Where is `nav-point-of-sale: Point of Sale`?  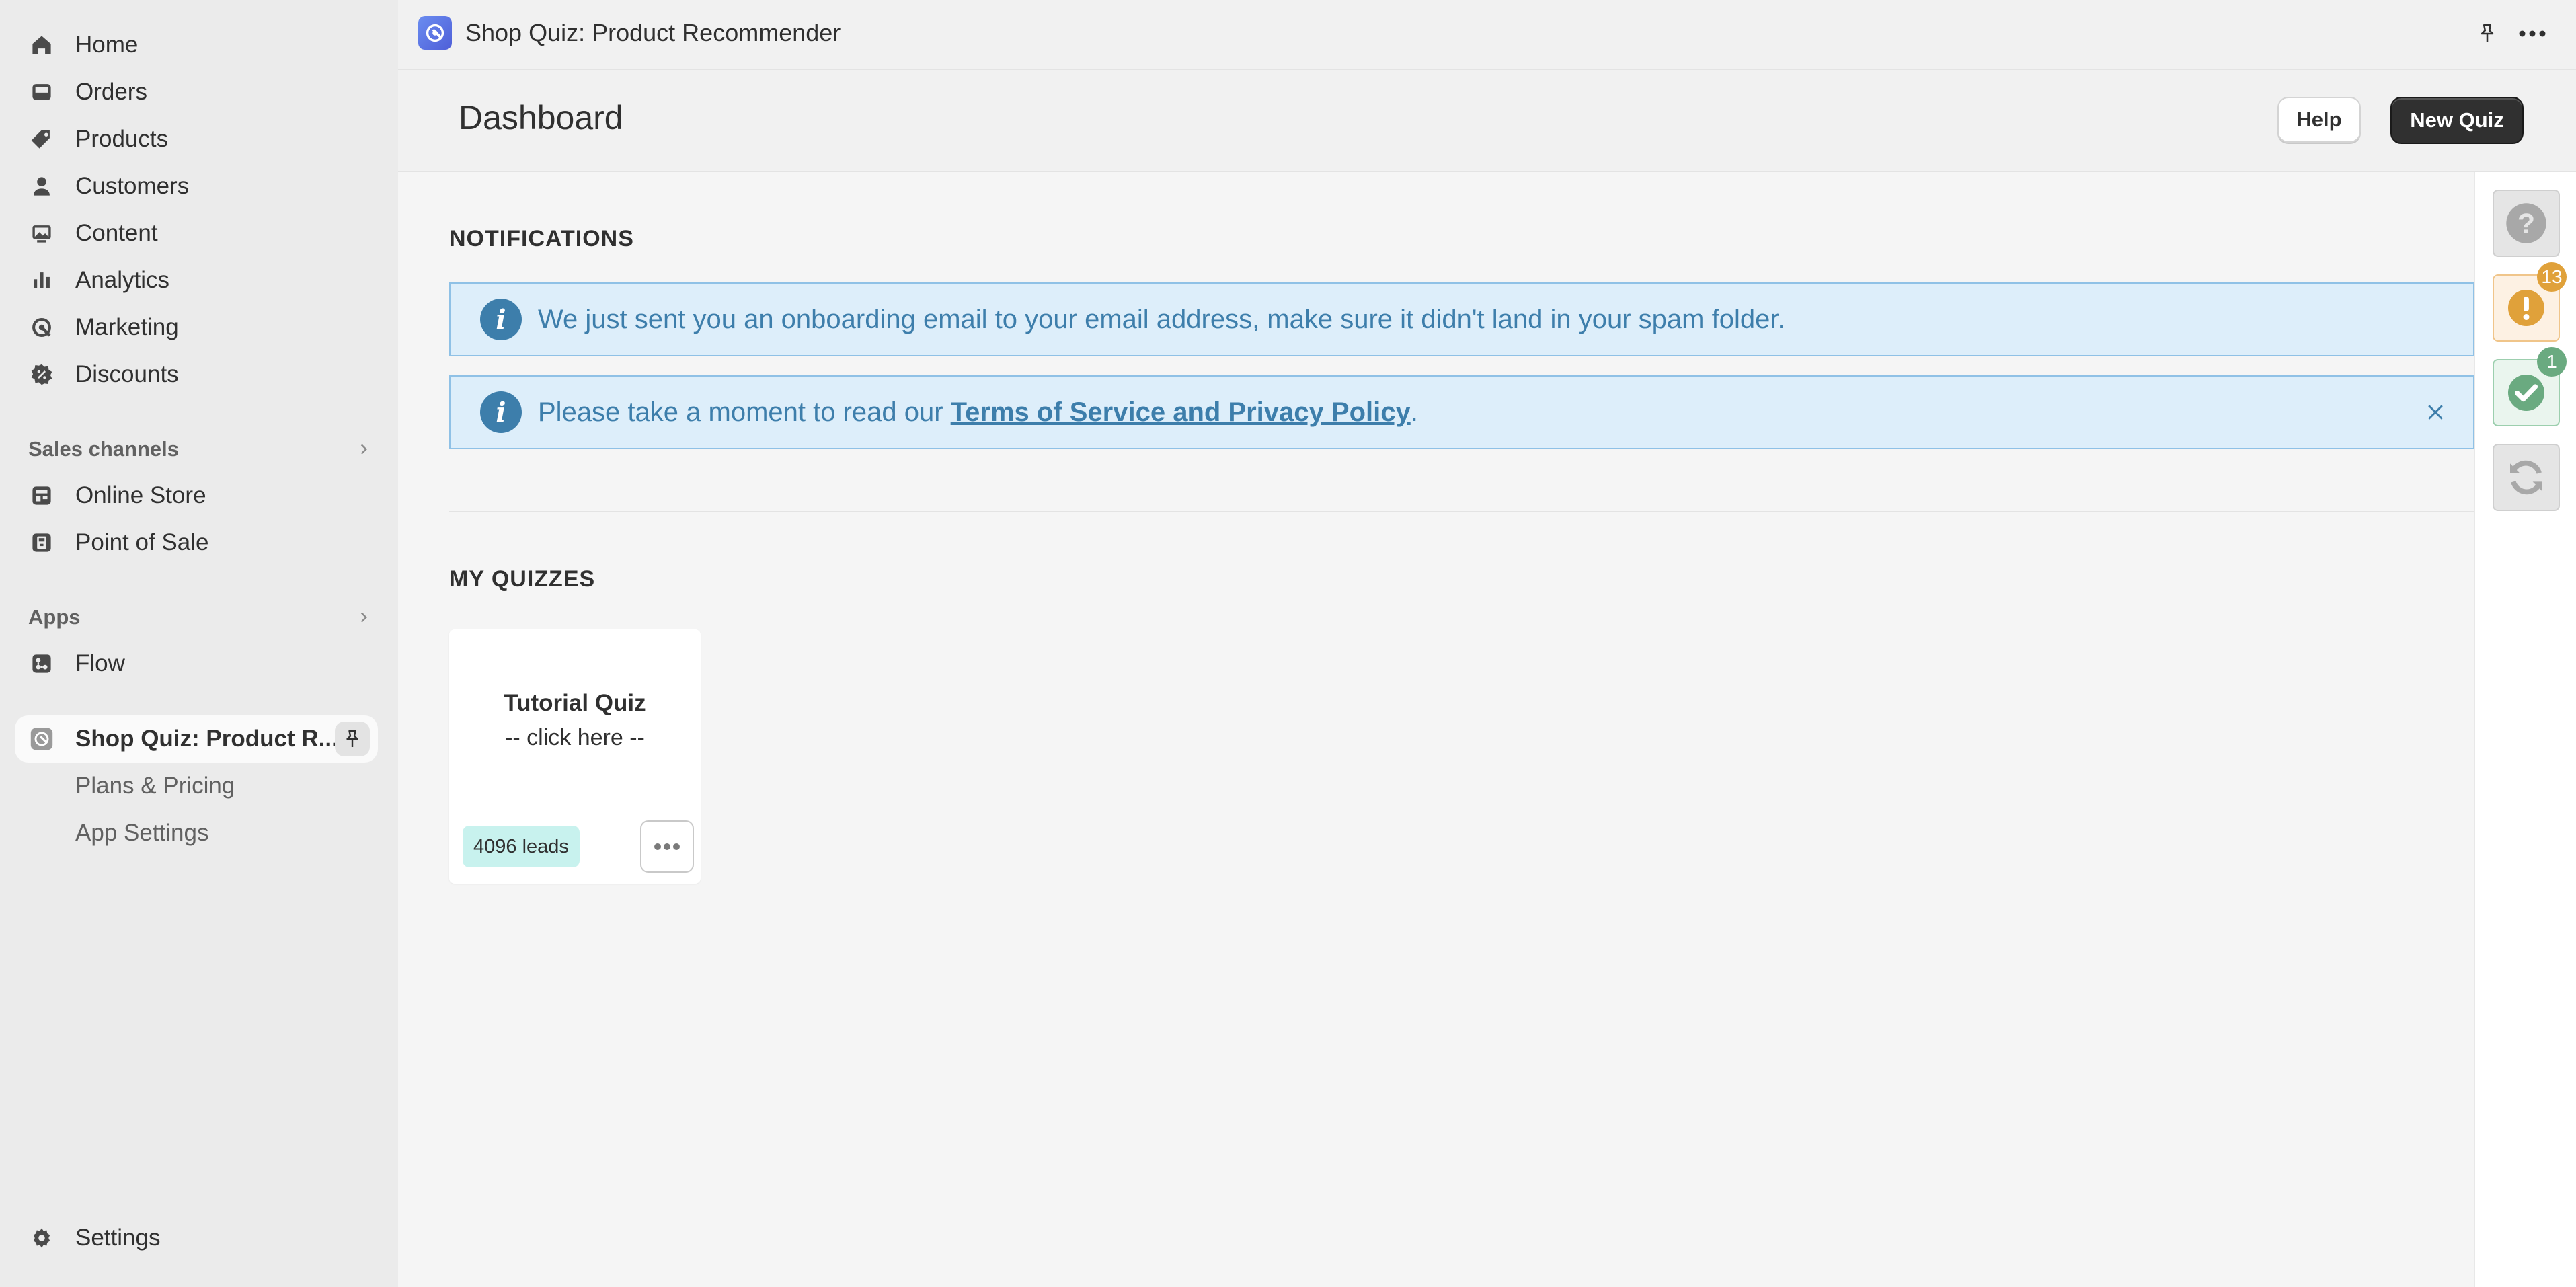 nav-point-of-sale: Point of Sale is located at coordinates (197, 542).